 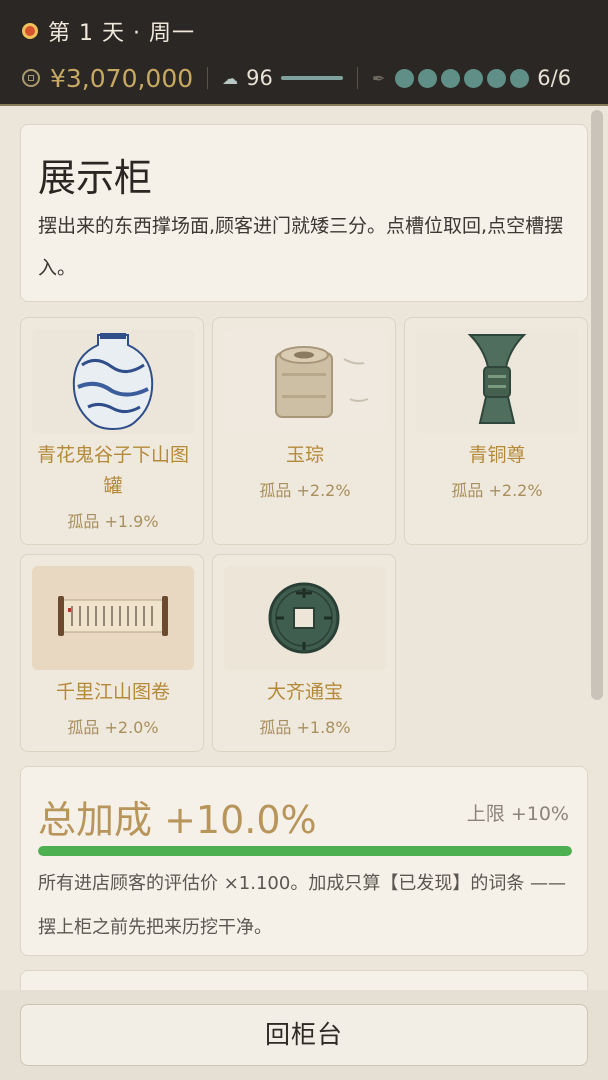 I want to click on slot-count: 6/6, so click(x=554, y=78).